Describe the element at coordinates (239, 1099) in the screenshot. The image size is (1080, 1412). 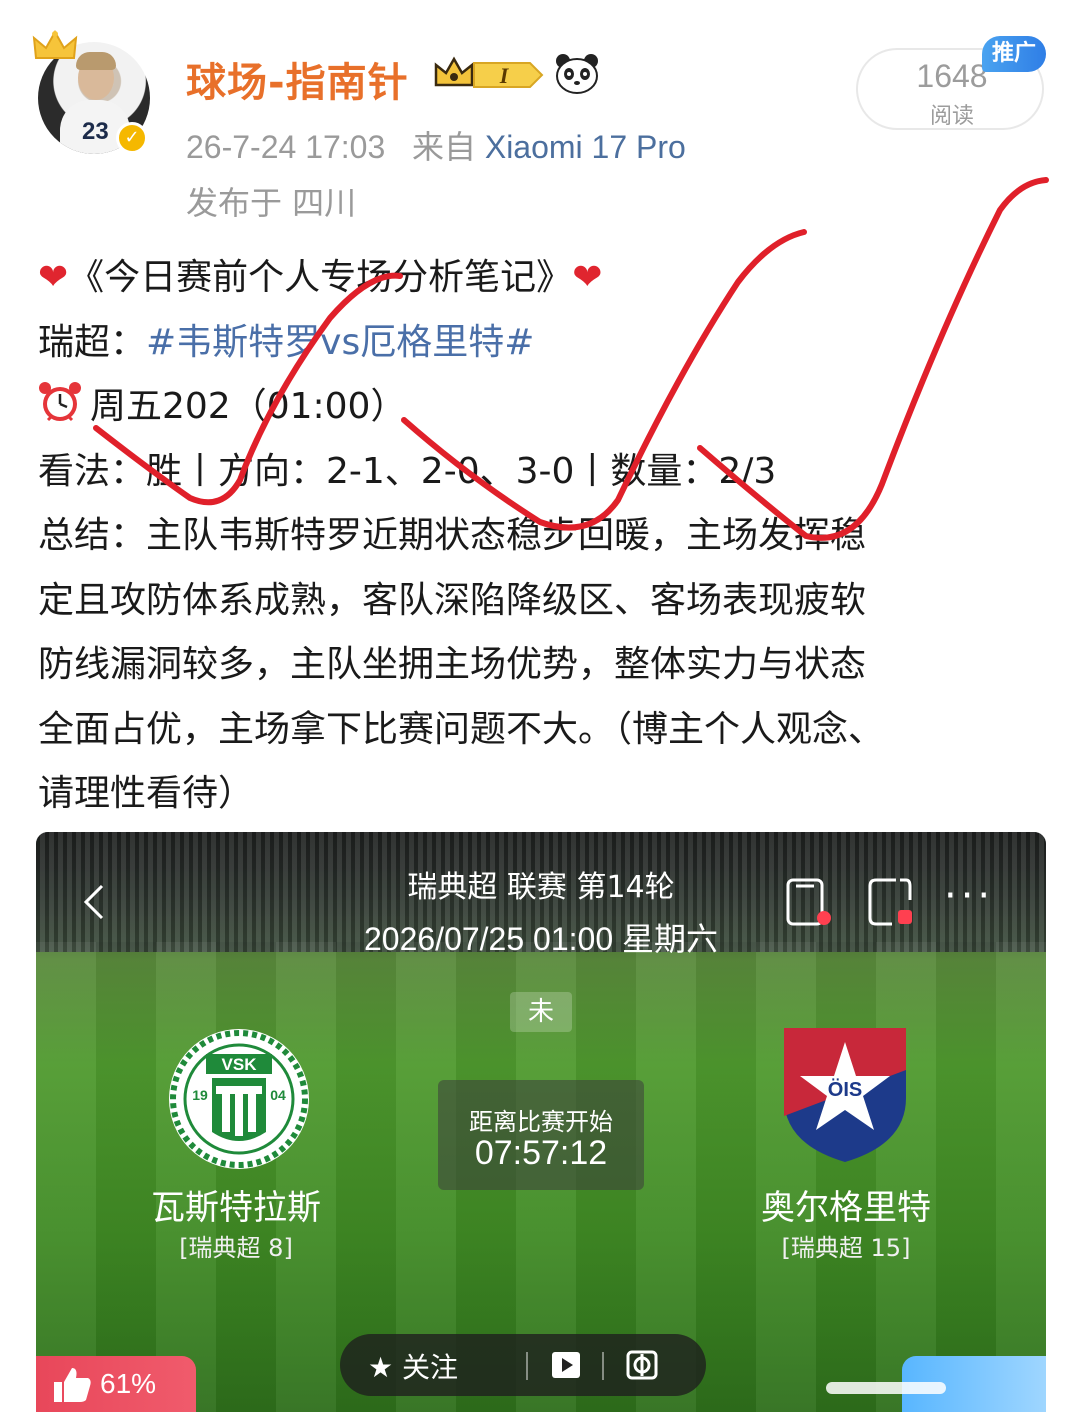
I see `home-team-logo: VSK 19 04` at that location.